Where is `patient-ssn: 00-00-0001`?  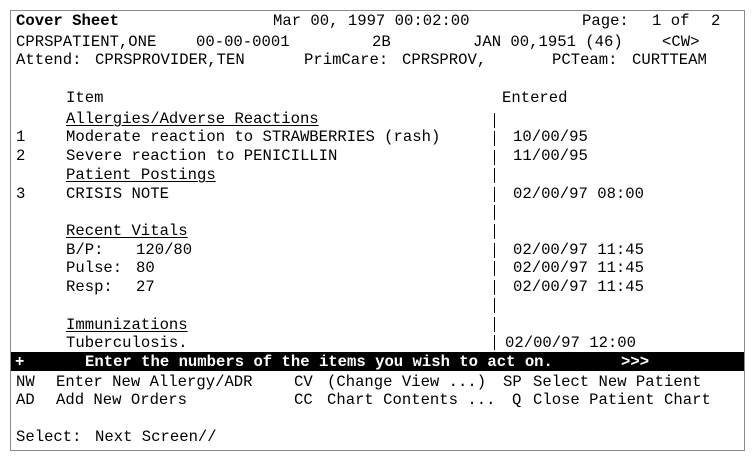
patient-ssn: 00-00-0001 is located at coordinates (243, 42).